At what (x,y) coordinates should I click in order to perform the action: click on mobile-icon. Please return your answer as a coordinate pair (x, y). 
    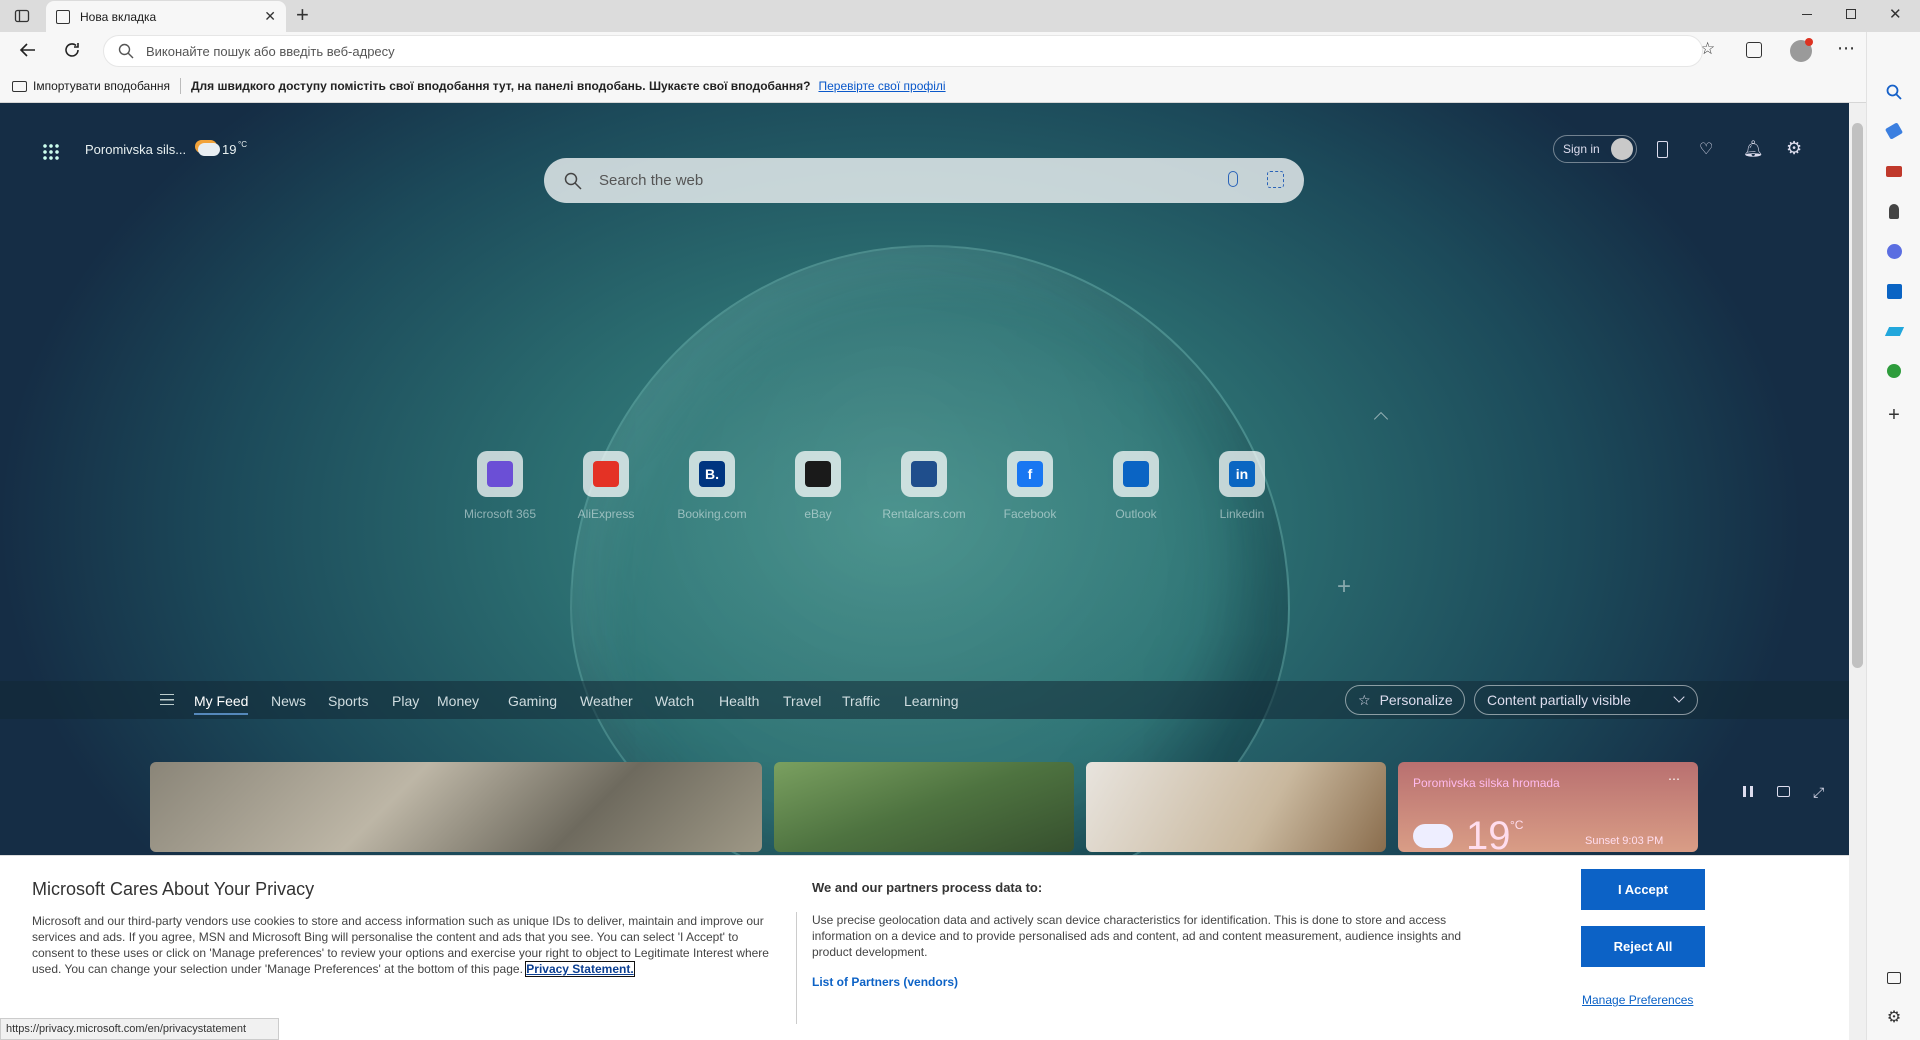
    Looking at the image, I should click on (1662, 149).